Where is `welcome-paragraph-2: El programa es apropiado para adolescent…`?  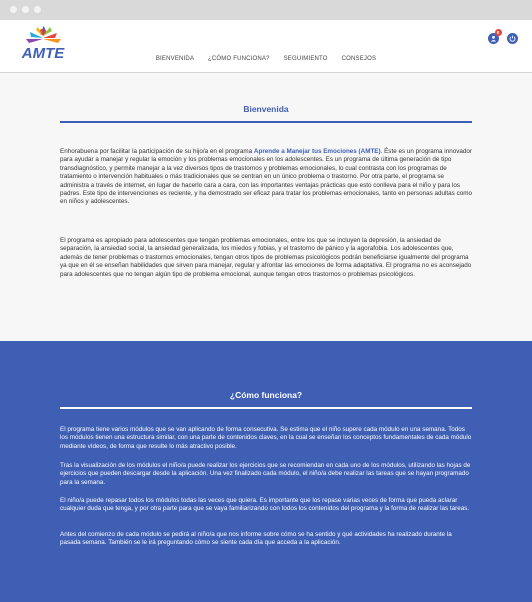 welcome-paragraph-2: El programa es apropiado para adolescent… is located at coordinates (266, 257).